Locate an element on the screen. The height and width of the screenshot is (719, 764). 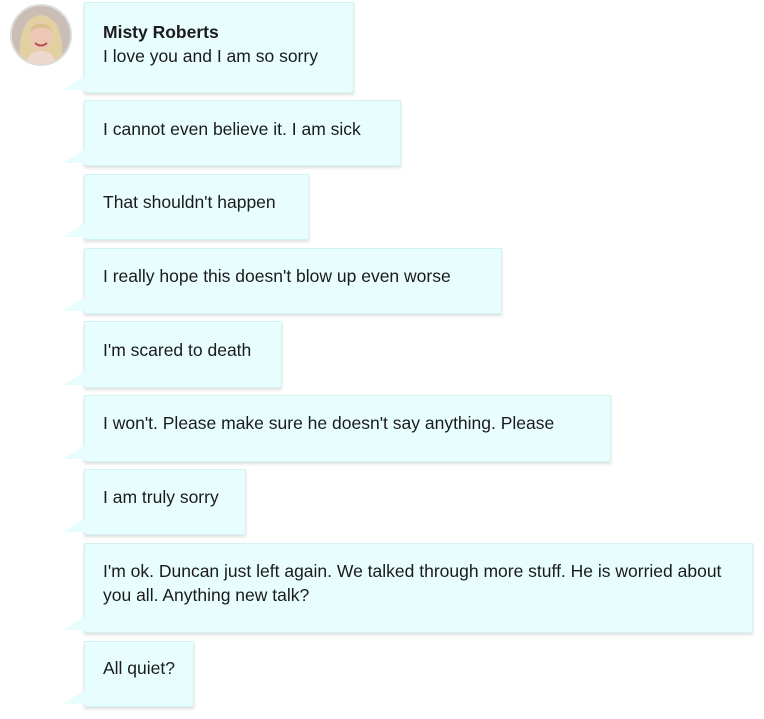
message-text: I cannot even believe it. I am sick is located at coordinates (232, 129).